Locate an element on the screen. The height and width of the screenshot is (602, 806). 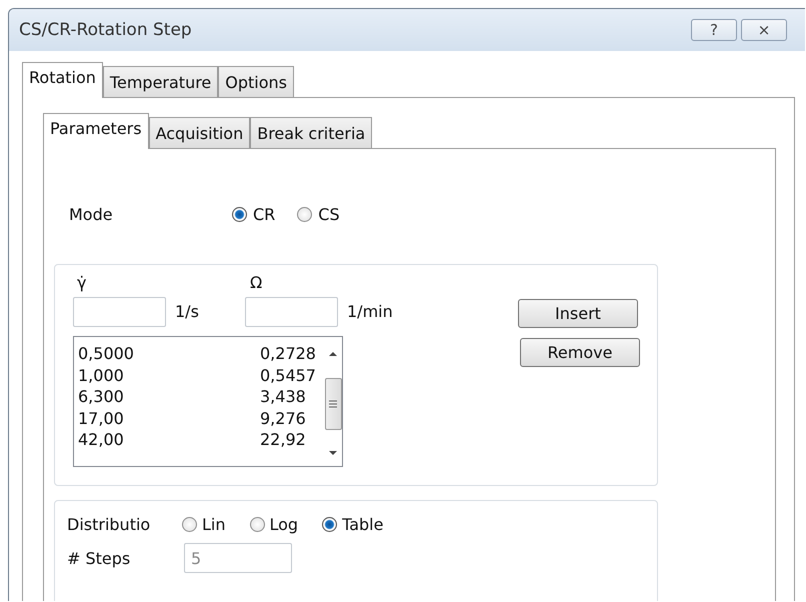
steps-label: # Steps is located at coordinates (99, 558).